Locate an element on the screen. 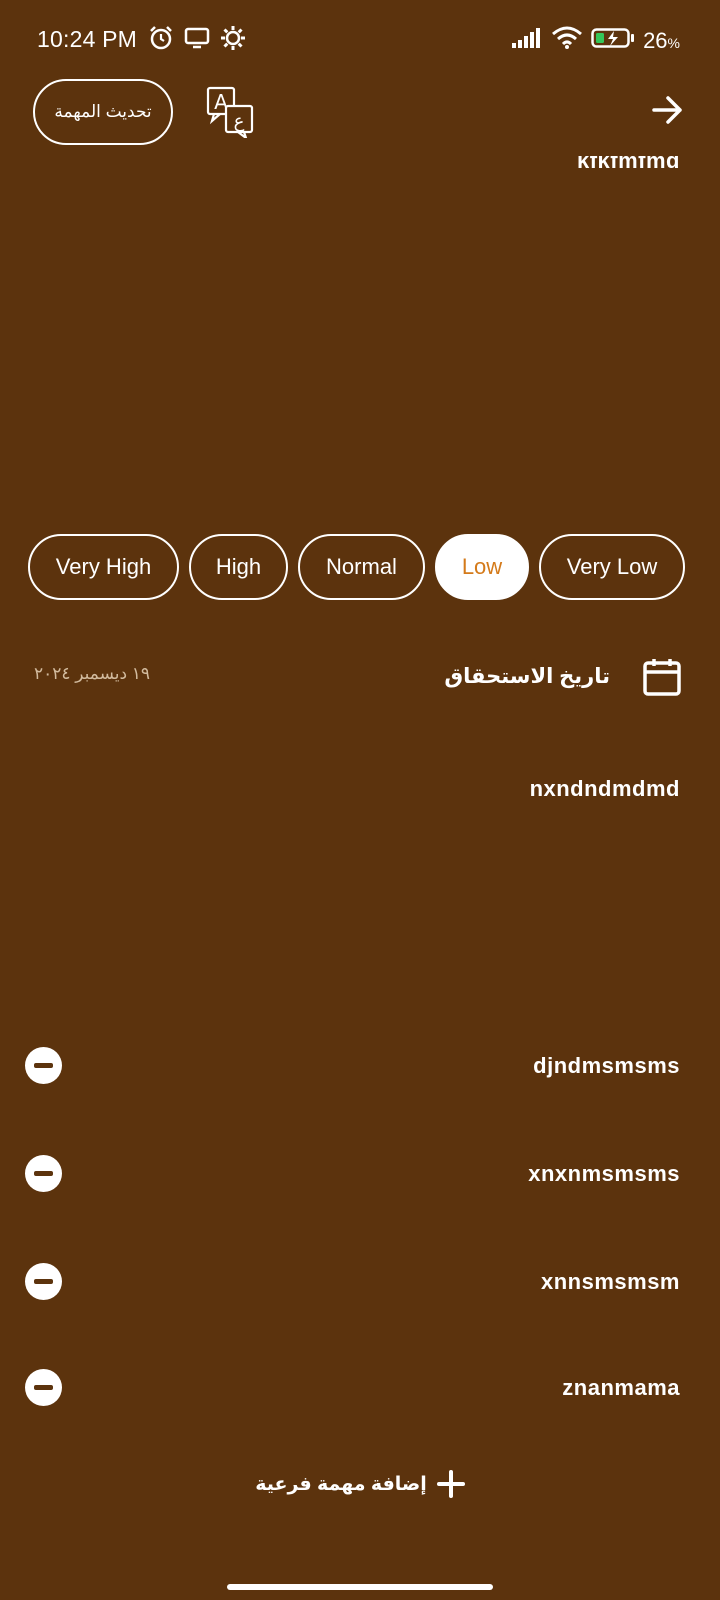  subtask-item: znanmama is located at coordinates (360, 1387).